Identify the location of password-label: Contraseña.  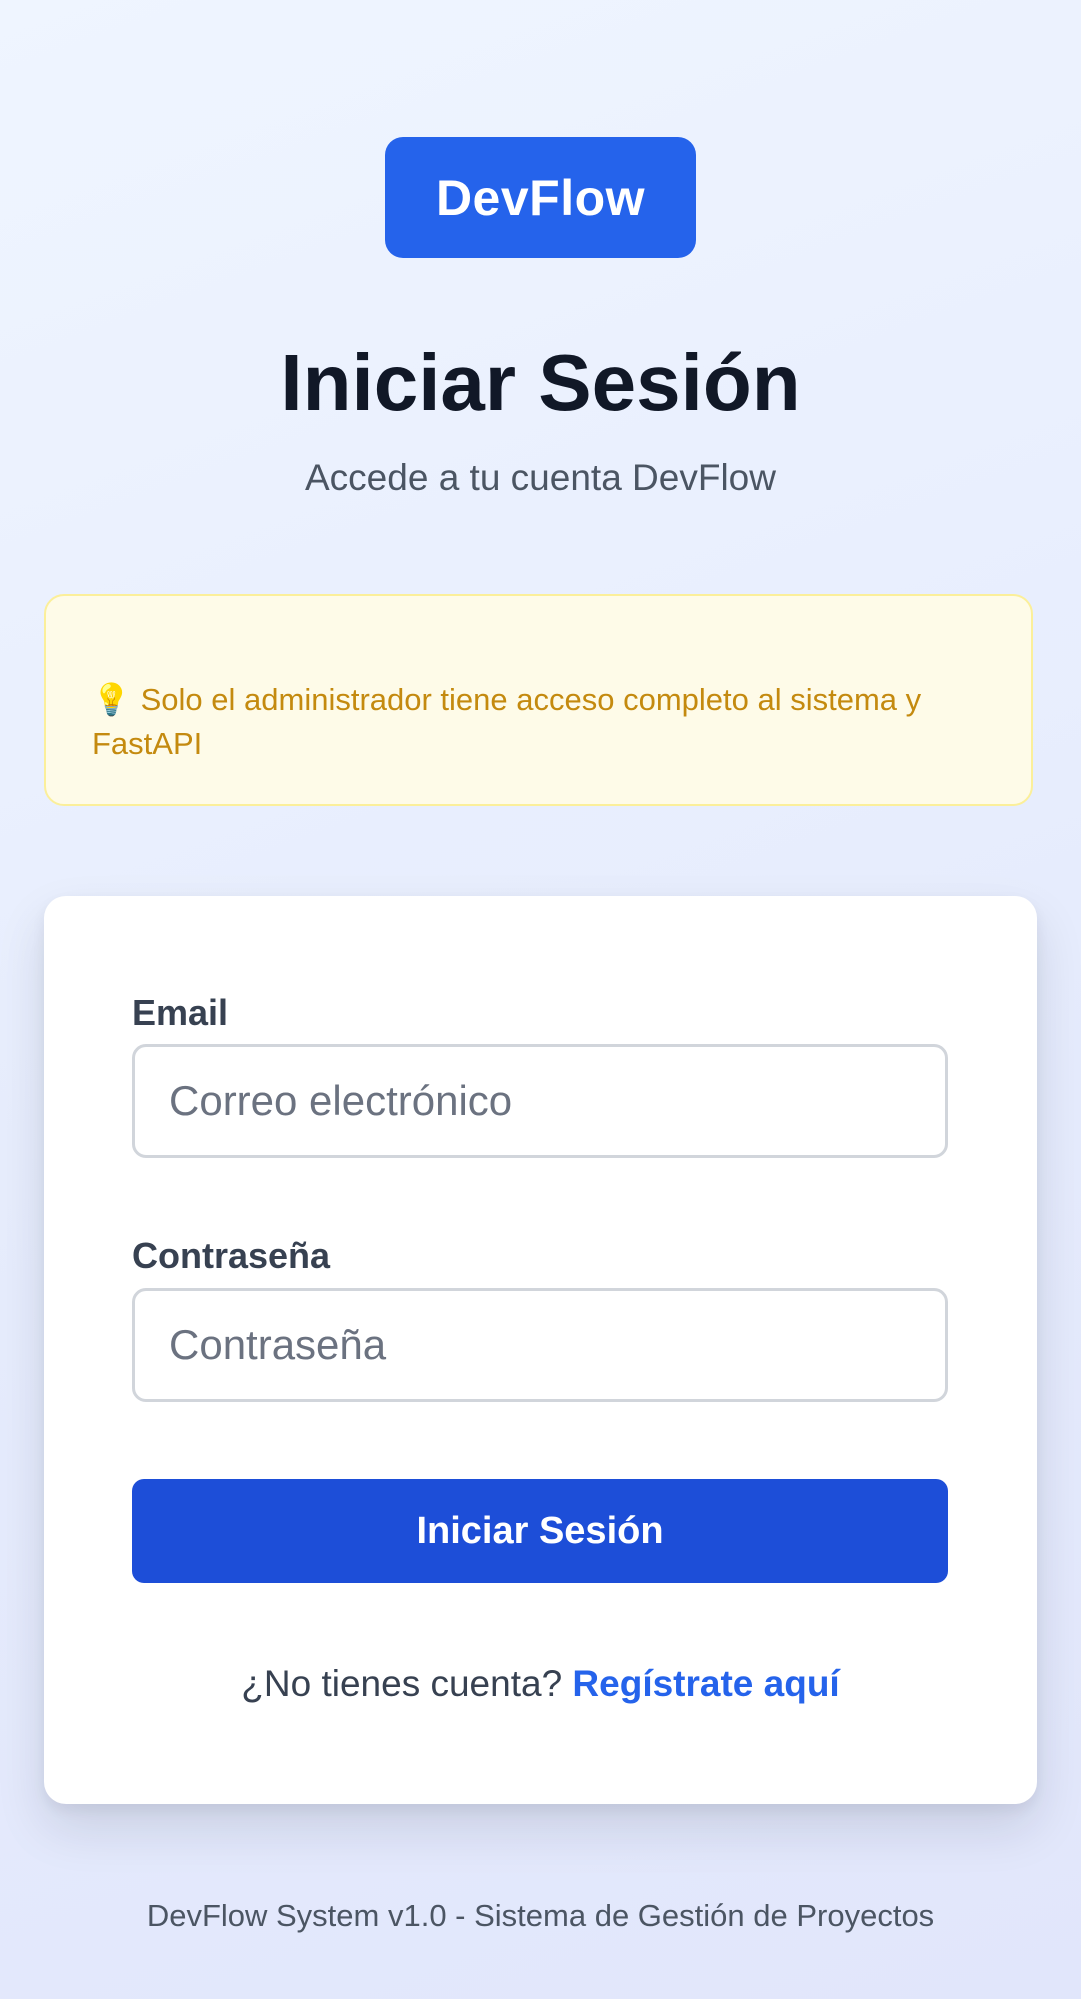
(231, 1255).